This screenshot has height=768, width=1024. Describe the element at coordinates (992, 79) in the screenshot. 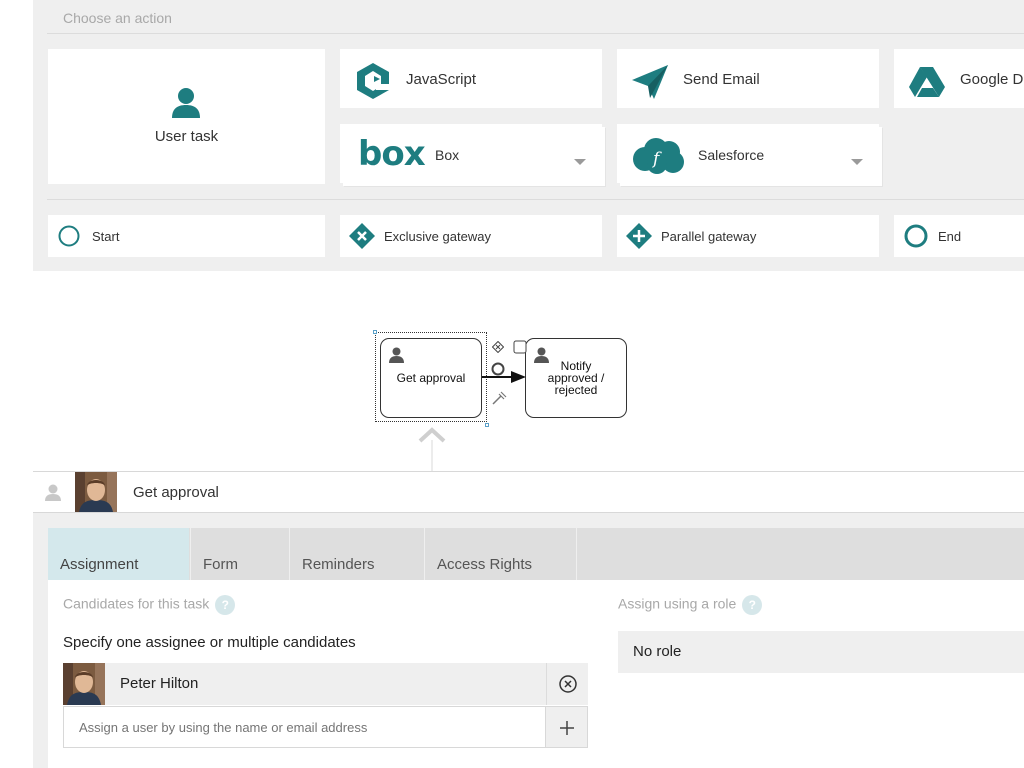

I see `google-drive-label: Google Dr` at that location.